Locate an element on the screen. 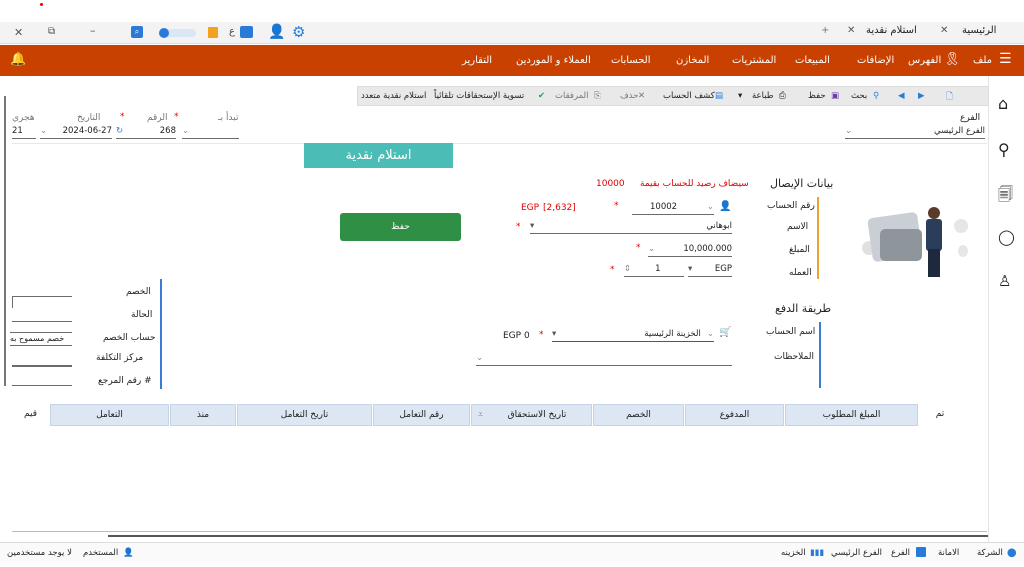  menu-stores: المخازن is located at coordinates (692, 60).